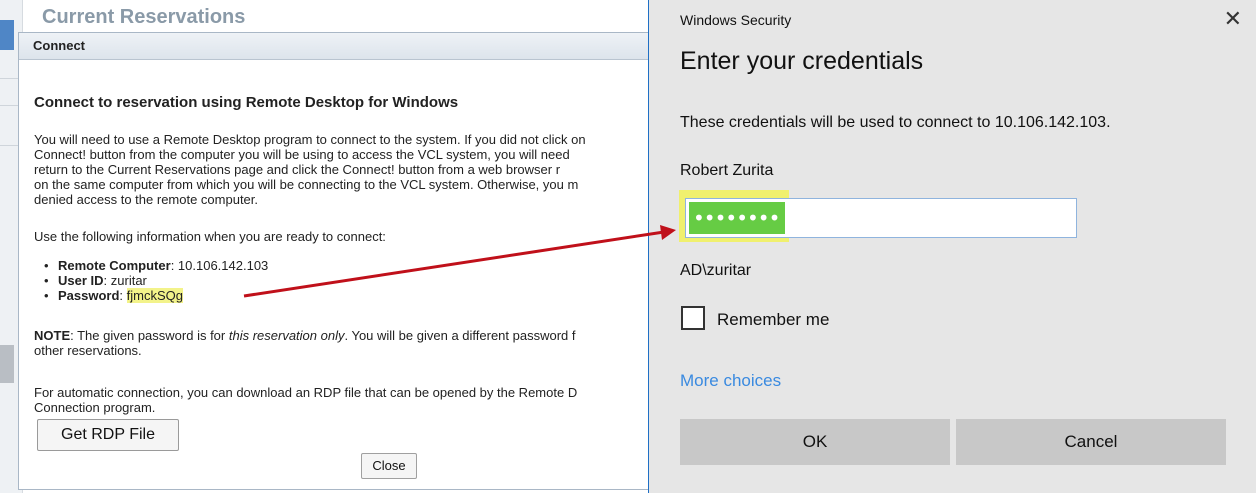 The width and height of the screenshot is (1256, 493). I want to click on dialog-app-title: Windows Security, so click(736, 20).